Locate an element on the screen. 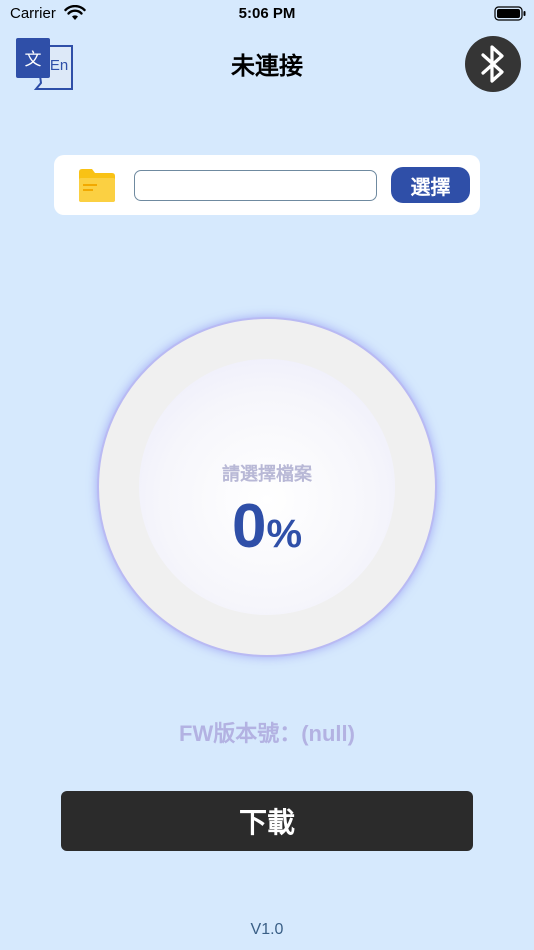 This screenshot has width=534, height=950. battery-icon is located at coordinates (510, 13).